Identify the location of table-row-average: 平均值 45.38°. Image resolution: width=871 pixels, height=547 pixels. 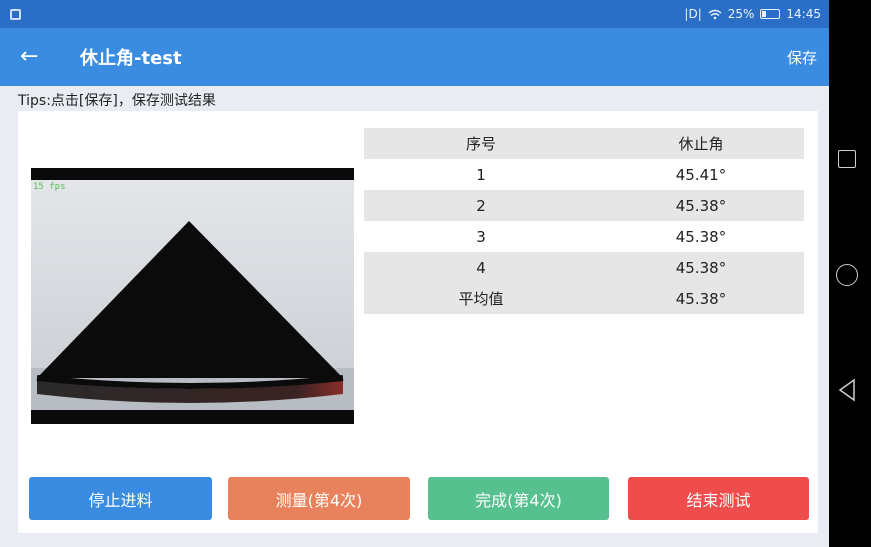
(584, 298).